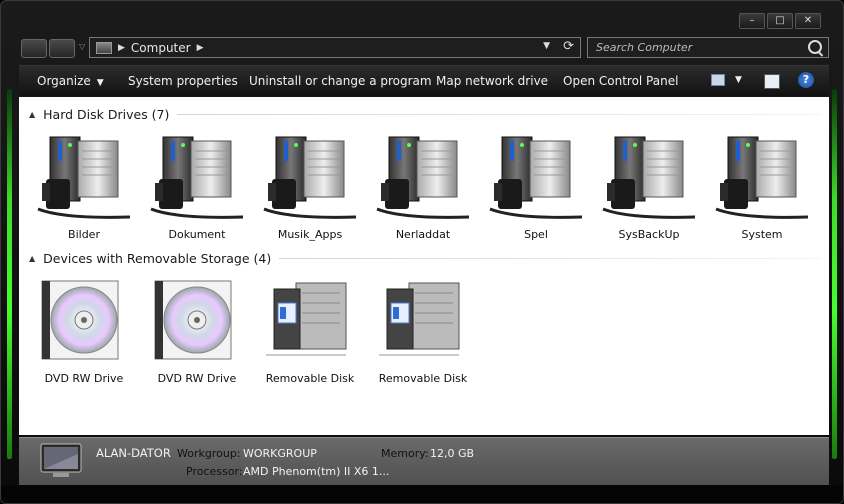 The height and width of the screenshot is (504, 844). What do you see at coordinates (340, 81) in the screenshot?
I see `uninstall-program-button: Uninstall or change a program` at bounding box center [340, 81].